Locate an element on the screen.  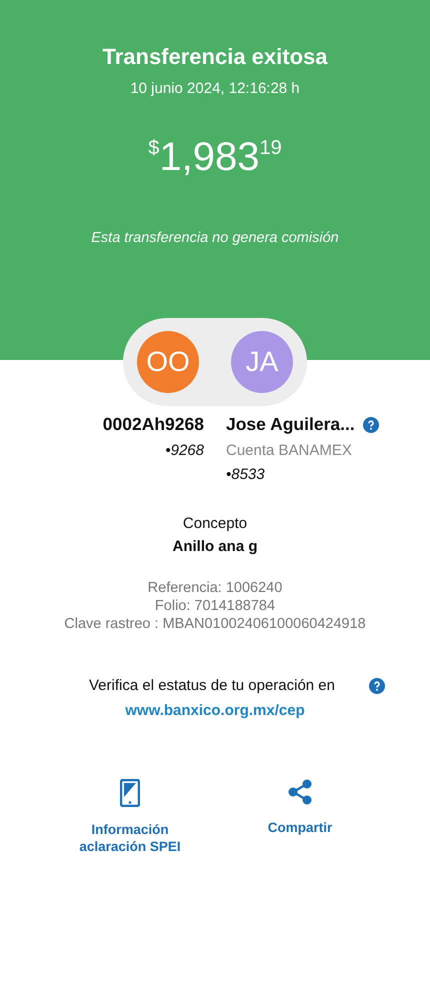
detail-text: Clave rastreo : MBAN01002406100060424918 is located at coordinates (215, 624).